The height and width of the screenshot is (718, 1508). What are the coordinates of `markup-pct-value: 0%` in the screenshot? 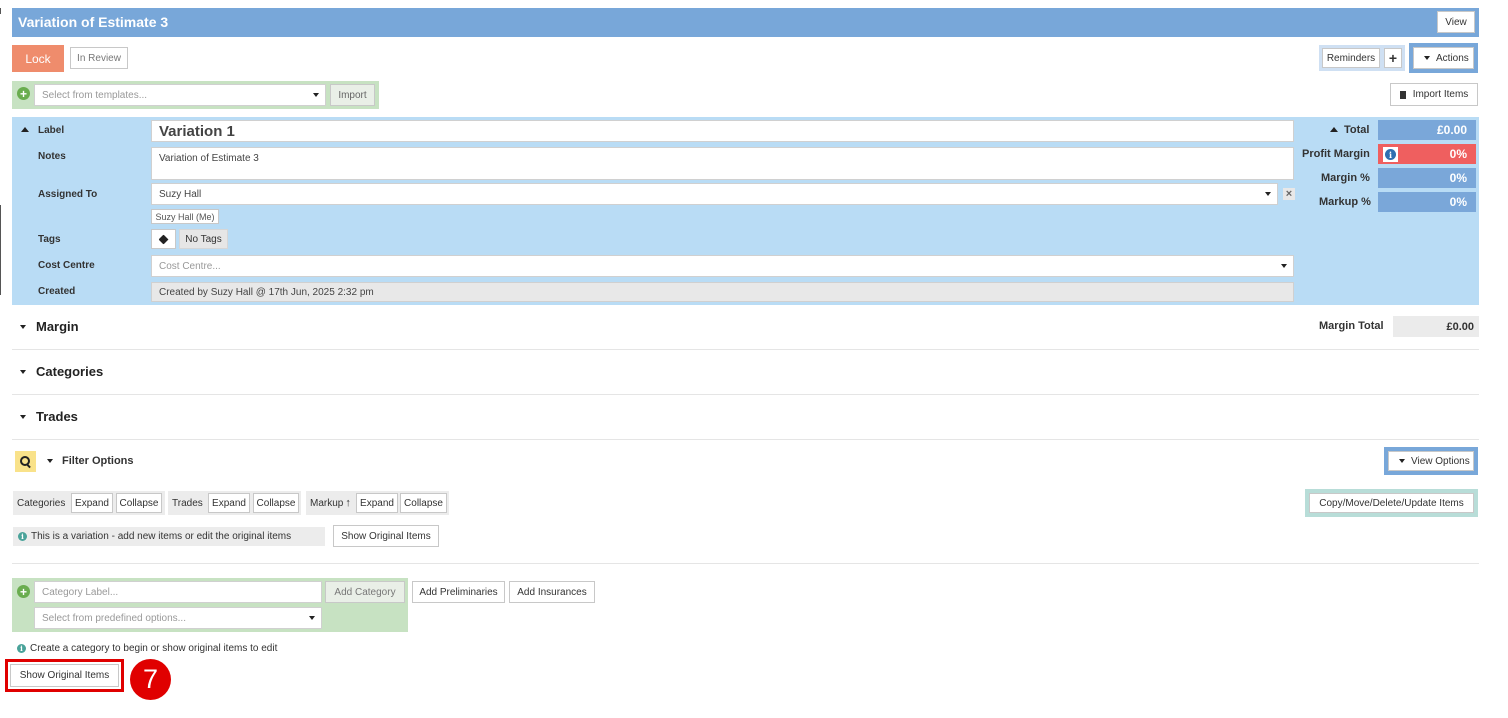 It's located at (1427, 202).